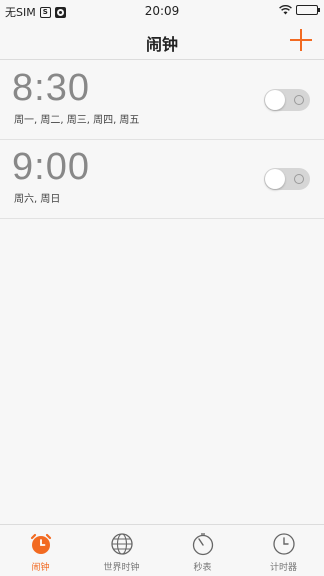 The width and height of the screenshot is (324, 576). I want to click on plus-icon-vertical, so click(301, 40).